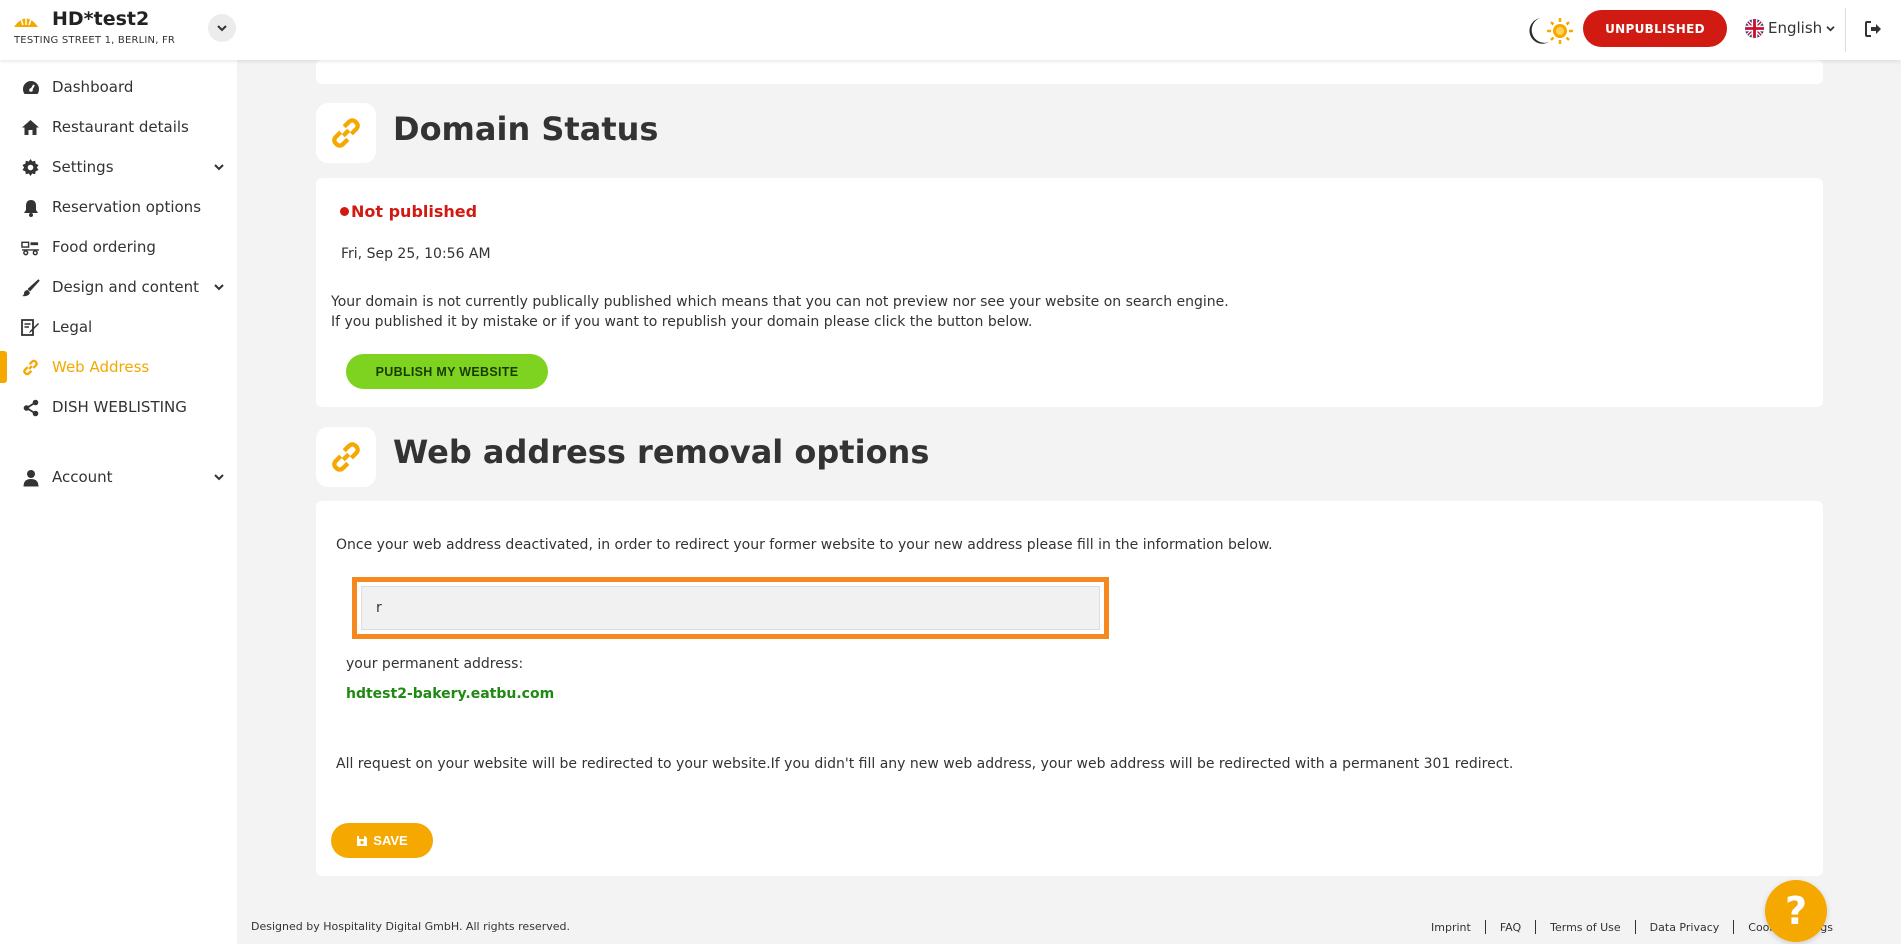 The image size is (1901, 944). I want to click on footer-link-imprint: Imprint, so click(1451, 927).